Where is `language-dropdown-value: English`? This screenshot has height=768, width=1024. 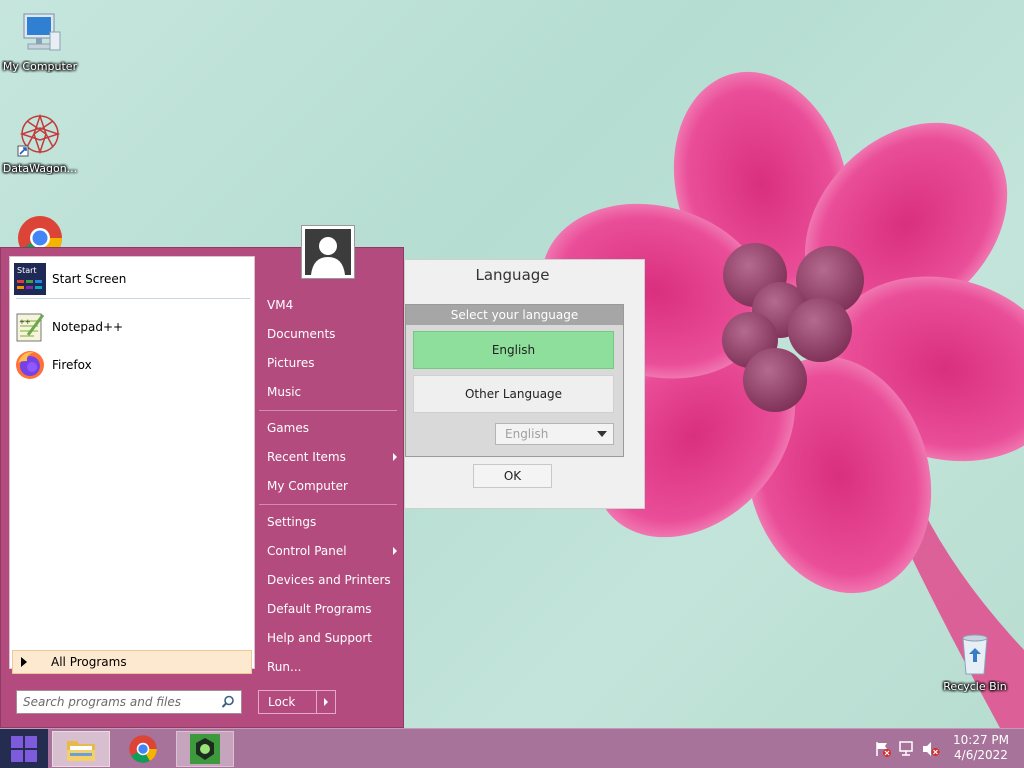 language-dropdown-value: English is located at coordinates (527, 434).